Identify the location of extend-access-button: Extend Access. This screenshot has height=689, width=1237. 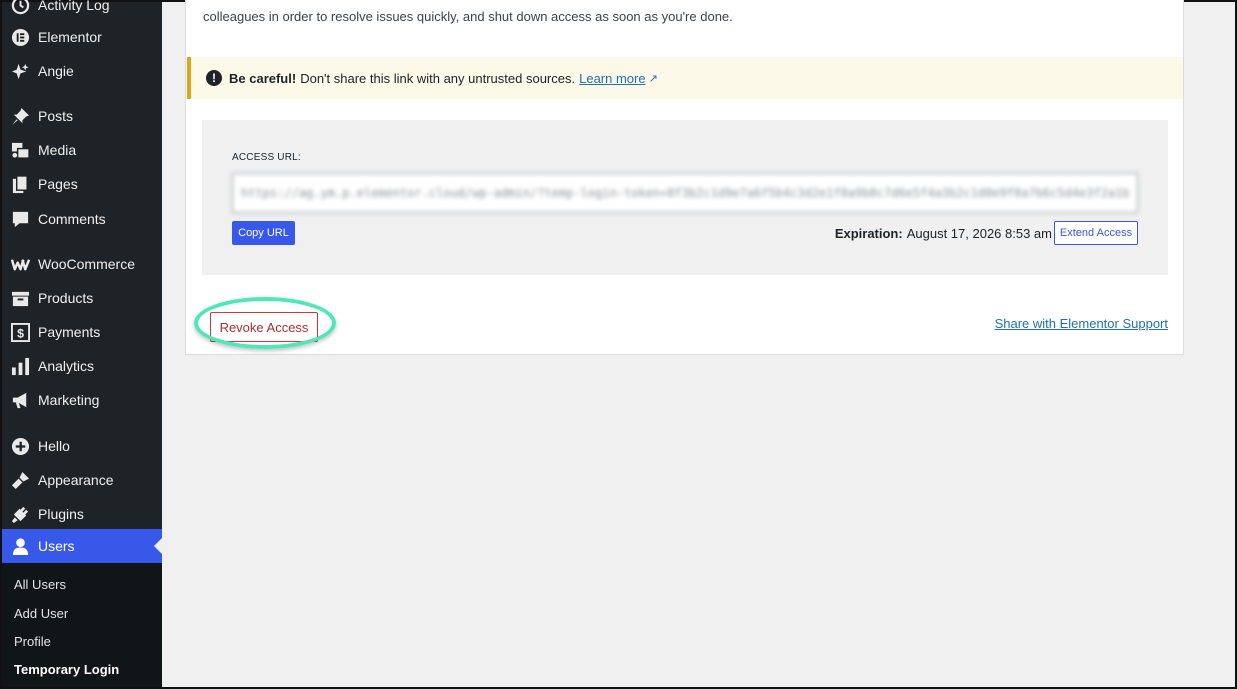
(1096, 233).